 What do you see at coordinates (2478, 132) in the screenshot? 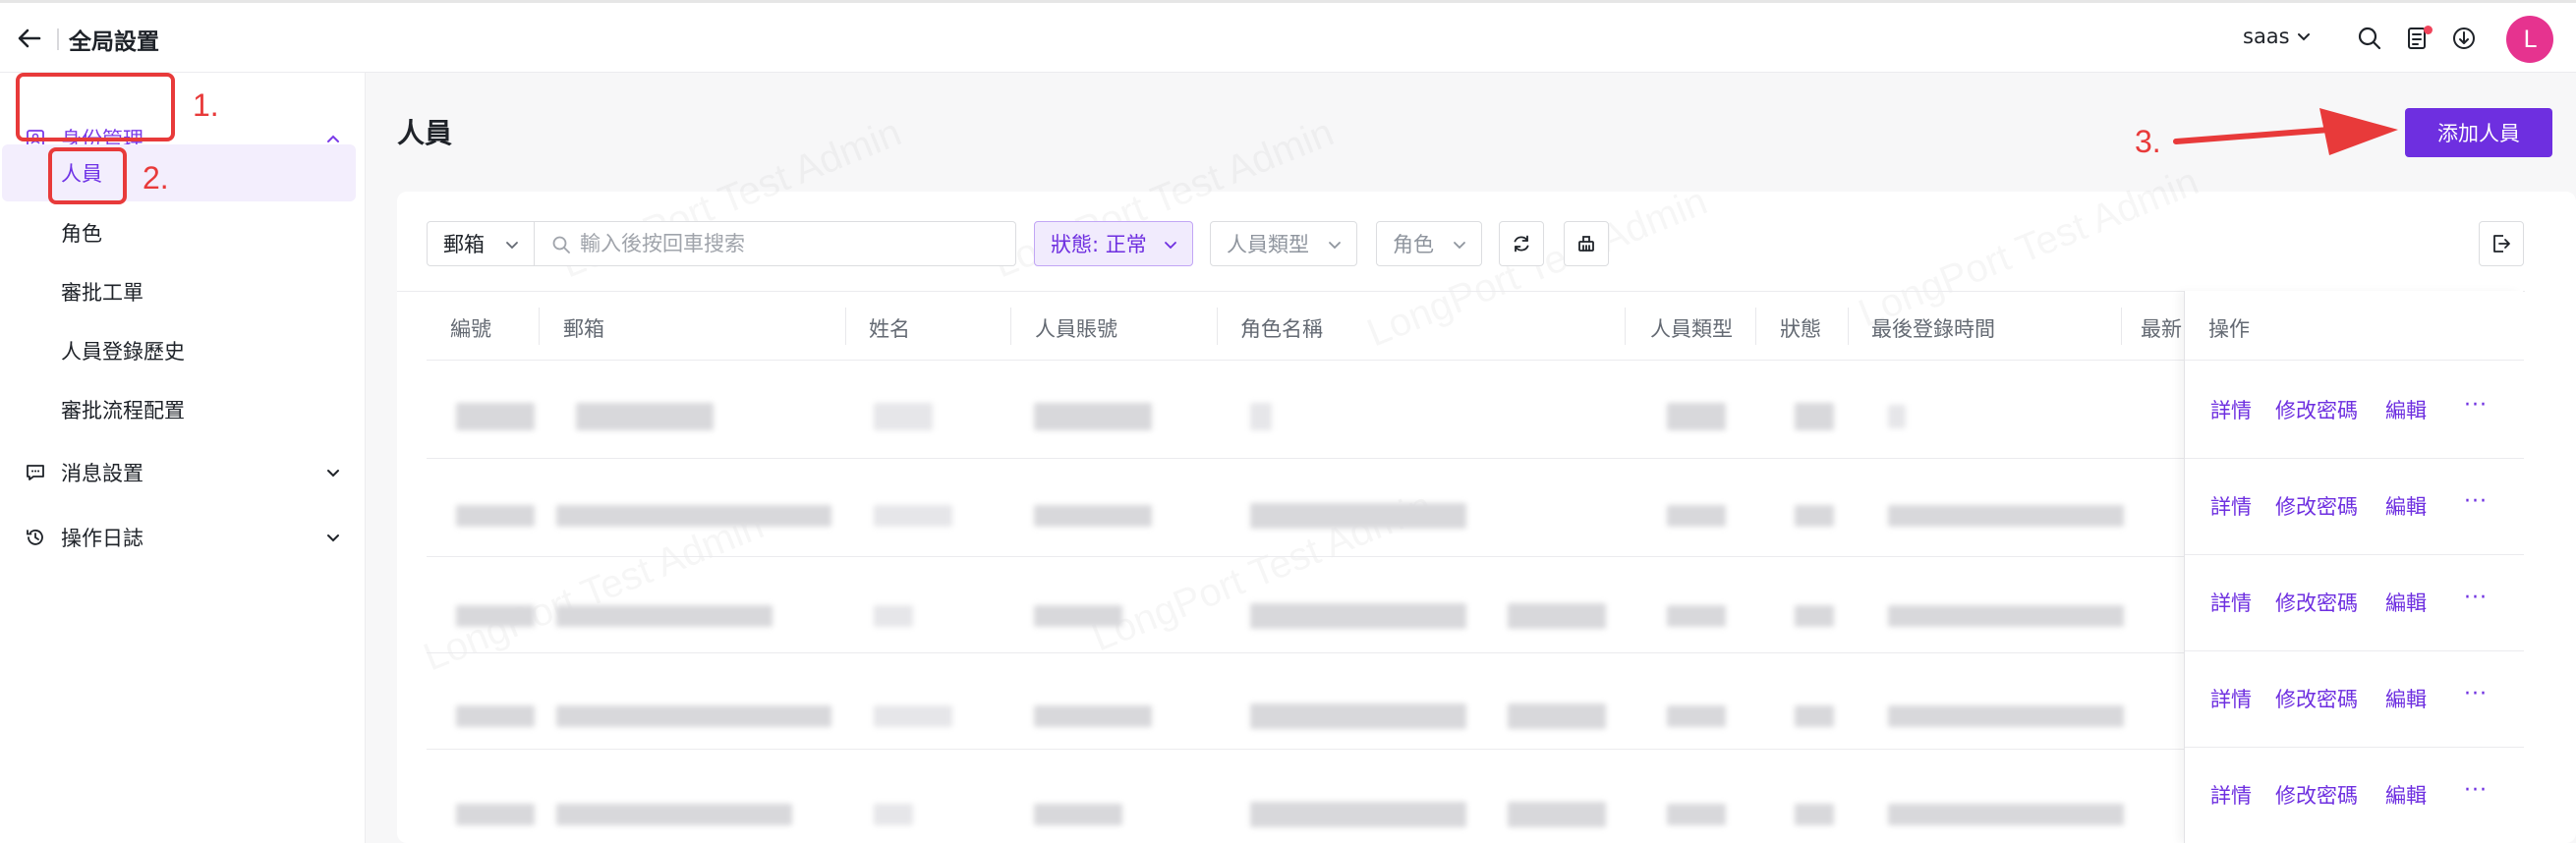
I see `add-personnel-button: 添加人員` at bounding box center [2478, 132].